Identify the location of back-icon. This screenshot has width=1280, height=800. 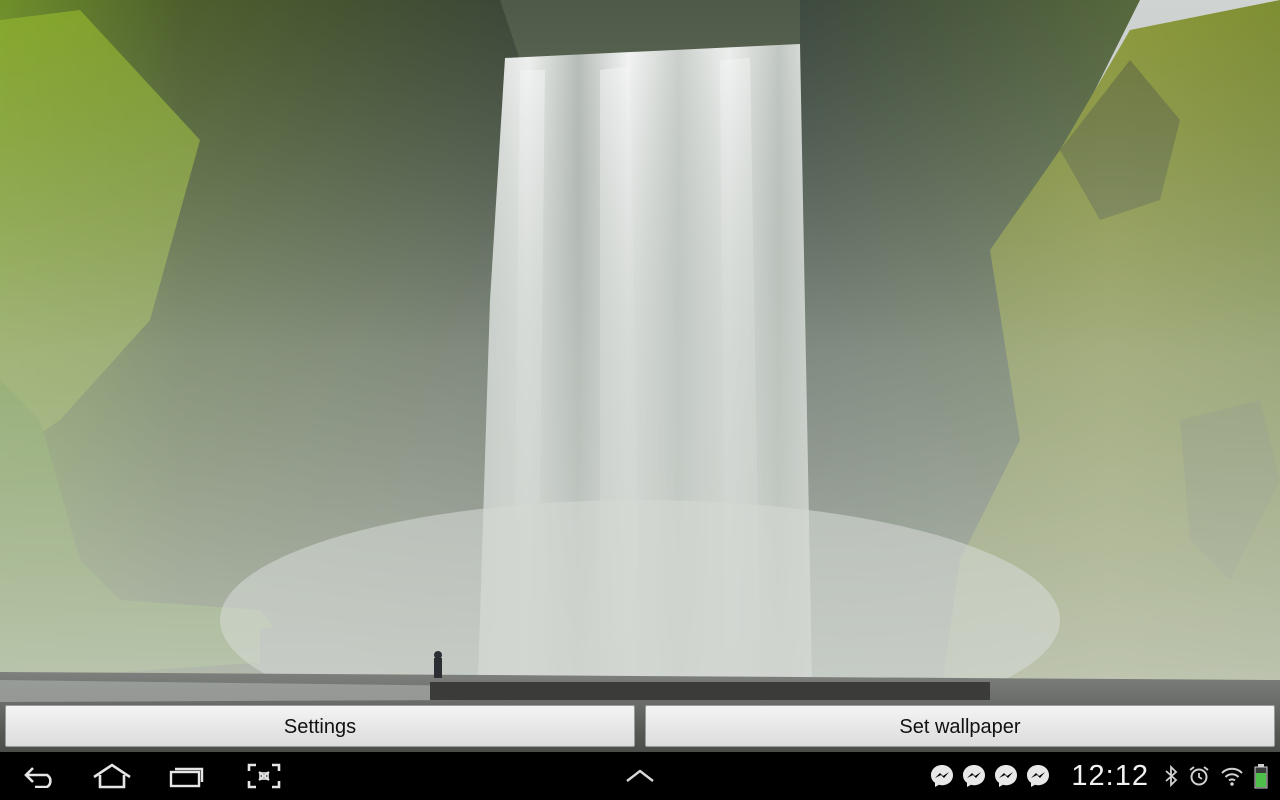
(40, 776).